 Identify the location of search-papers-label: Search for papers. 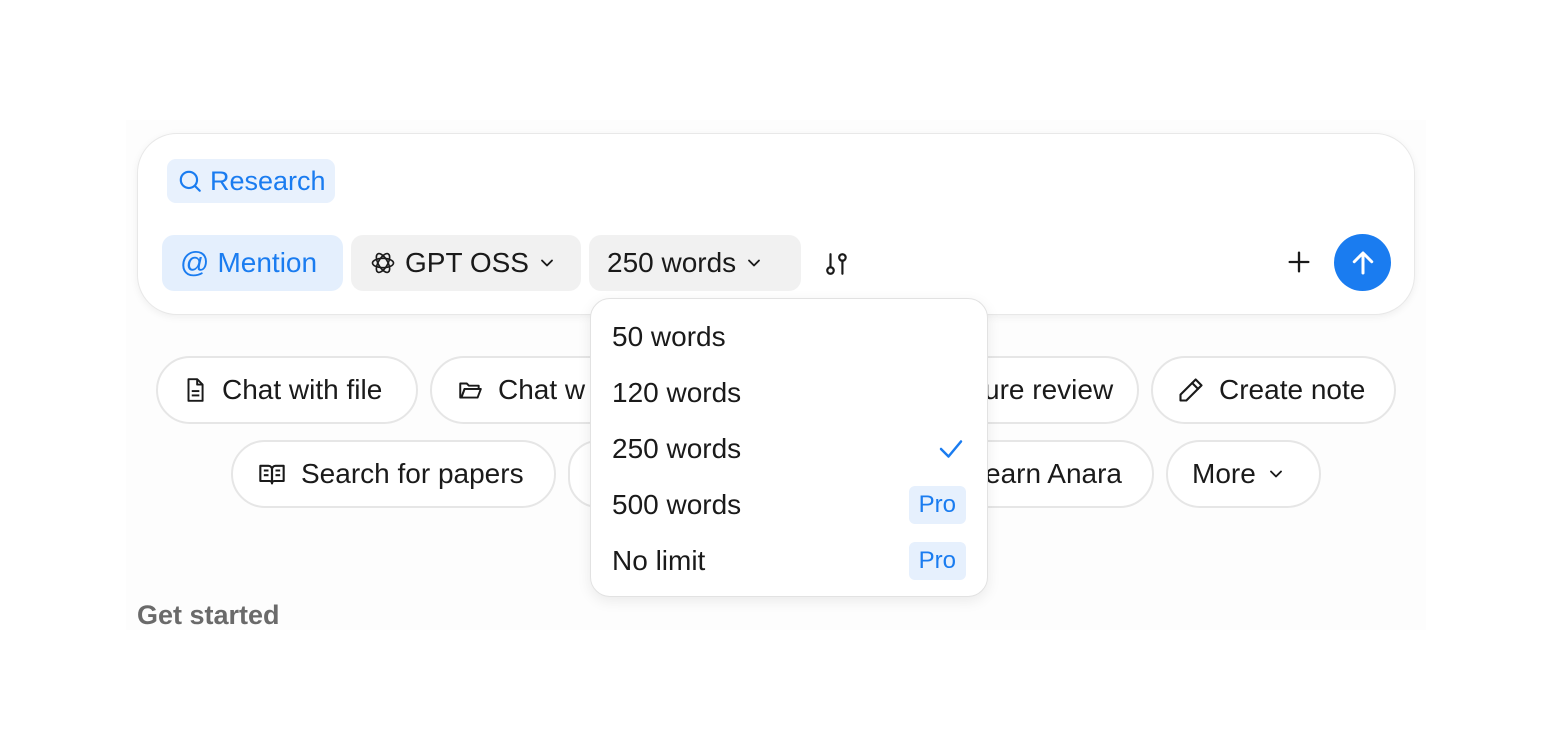
(412, 473).